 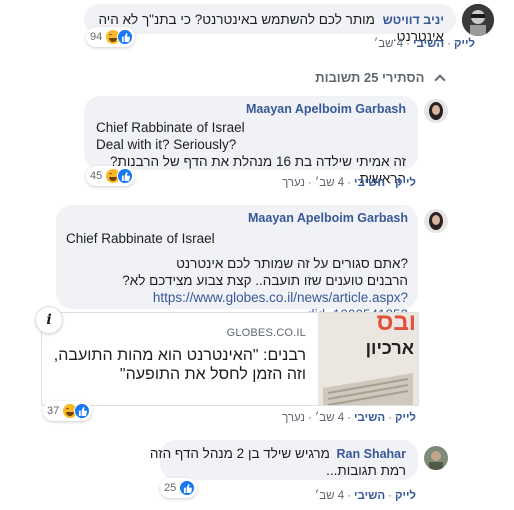 What do you see at coordinates (478, 20) in the screenshot?
I see `avatar-yaniv` at bounding box center [478, 20].